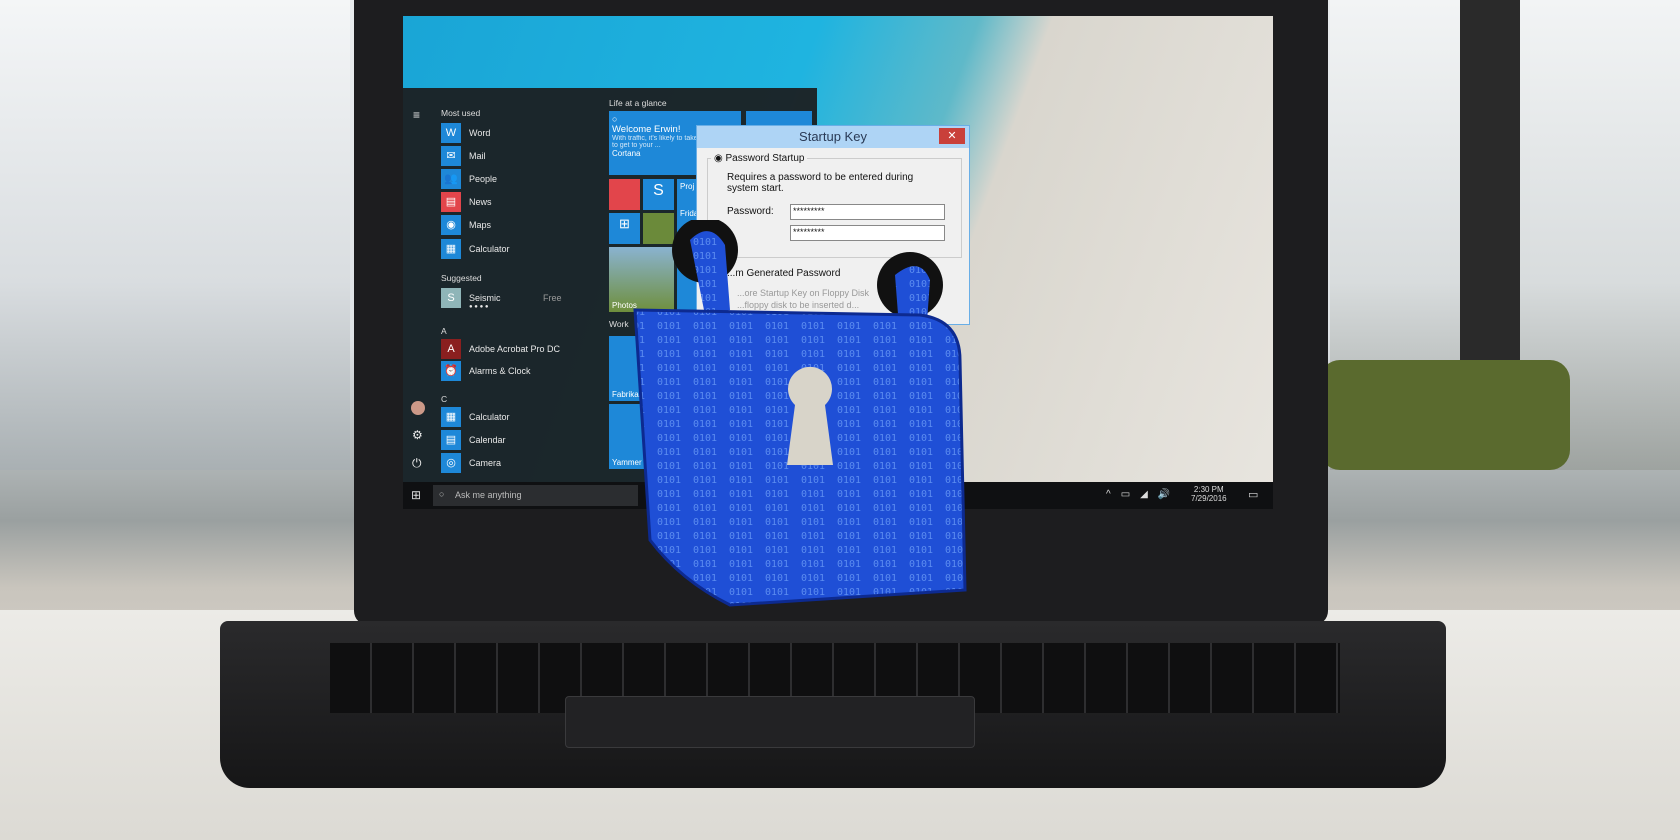 This screenshot has height=840, width=1680. I want to click on skype-tile: S, so click(658, 194).